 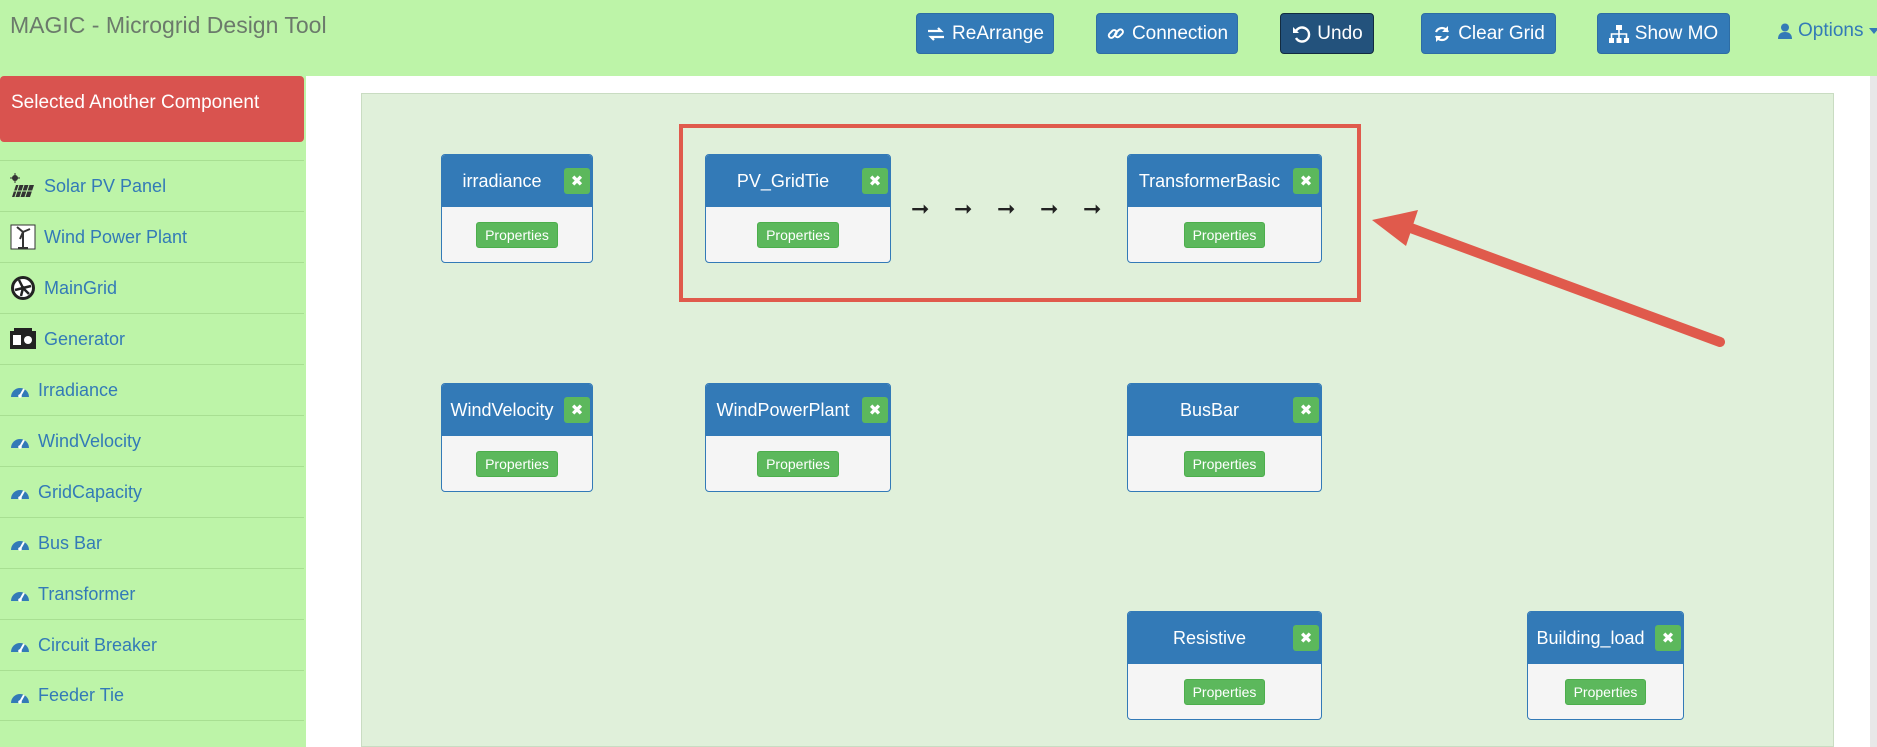 What do you see at coordinates (152, 440) in the screenshot?
I see `sidebar-item-windvelocity: WindVelocity` at bounding box center [152, 440].